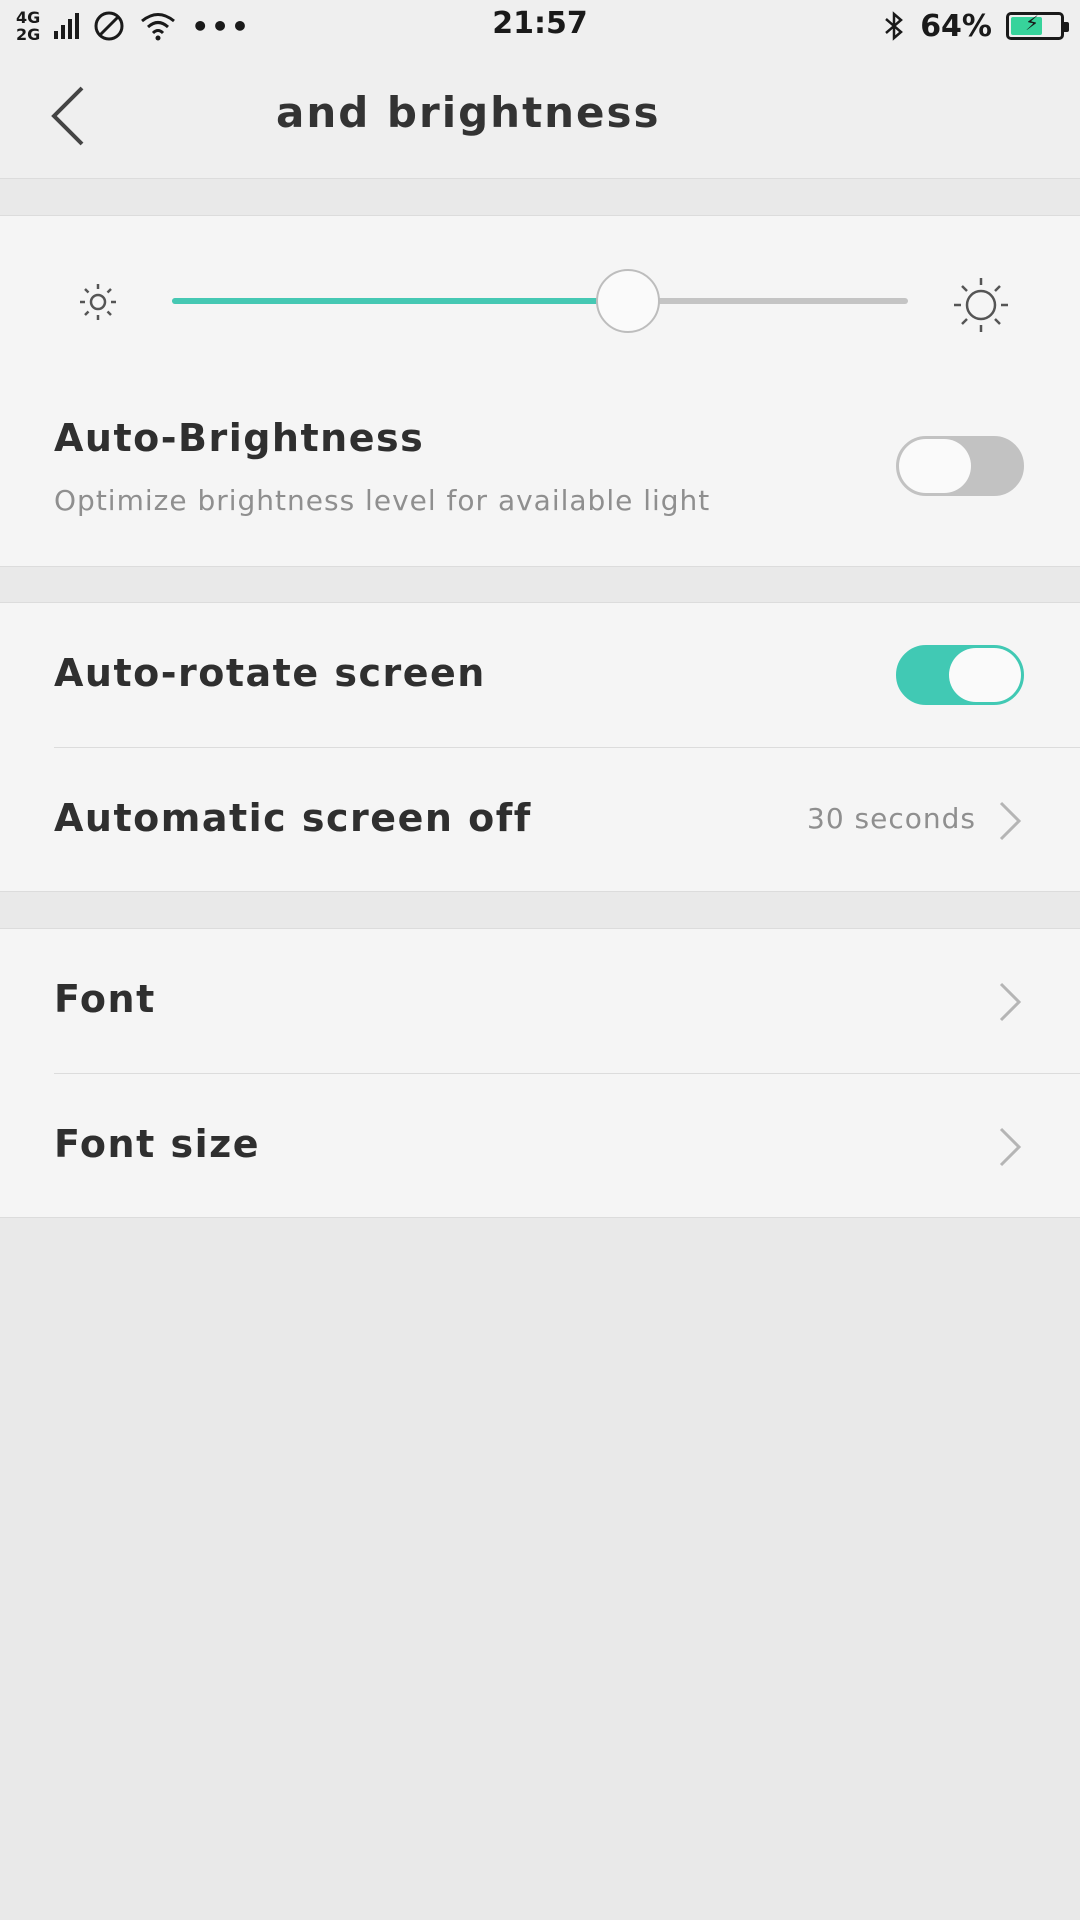 The width and height of the screenshot is (1080, 1920). What do you see at coordinates (158, 27) in the screenshot?
I see `wifi-icon` at bounding box center [158, 27].